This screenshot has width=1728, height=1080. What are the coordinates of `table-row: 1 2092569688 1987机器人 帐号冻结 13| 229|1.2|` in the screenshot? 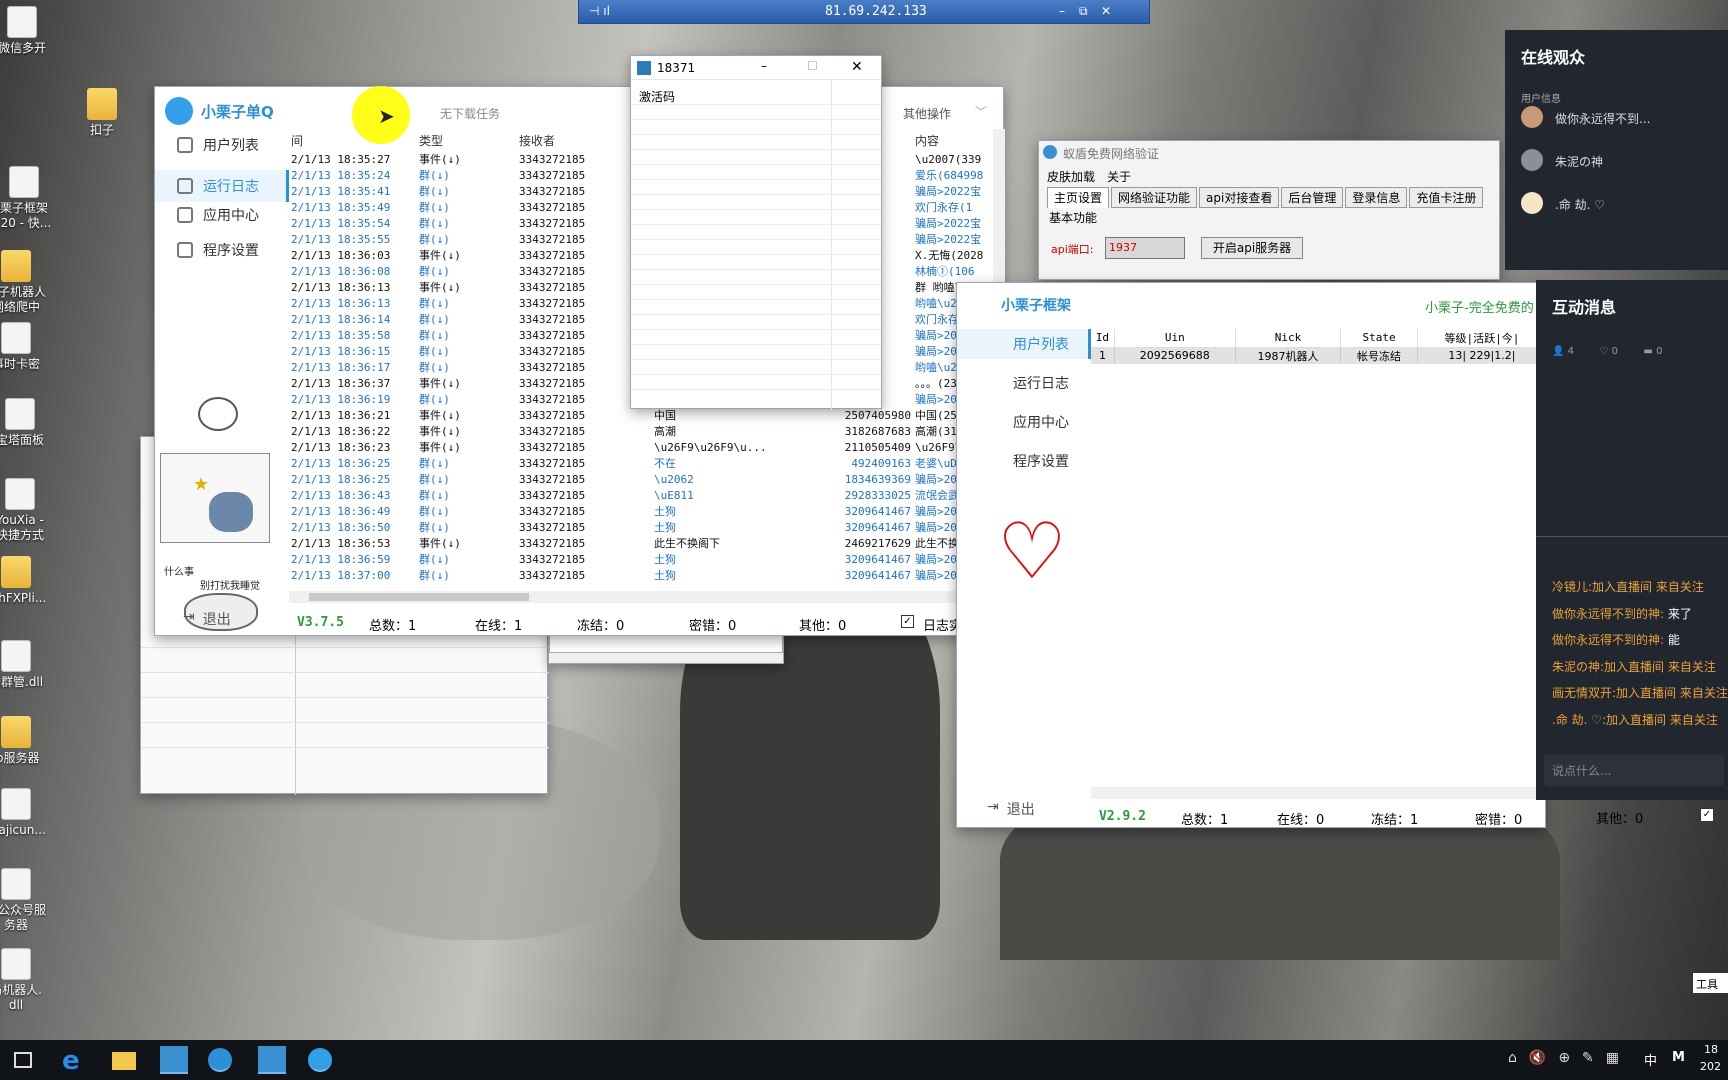 It's located at (1319, 355).